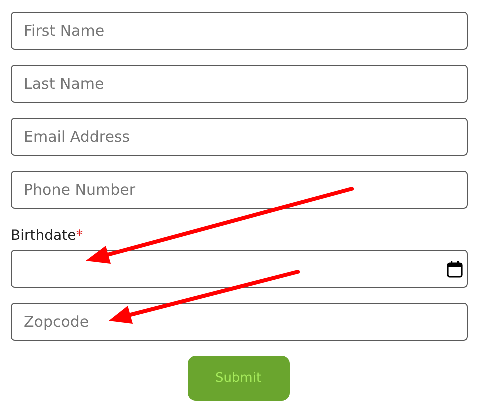 The height and width of the screenshot is (420, 481). What do you see at coordinates (239, 31) in the screenshot?
I see `input-field: First Name` at bounding box center [239, 31].